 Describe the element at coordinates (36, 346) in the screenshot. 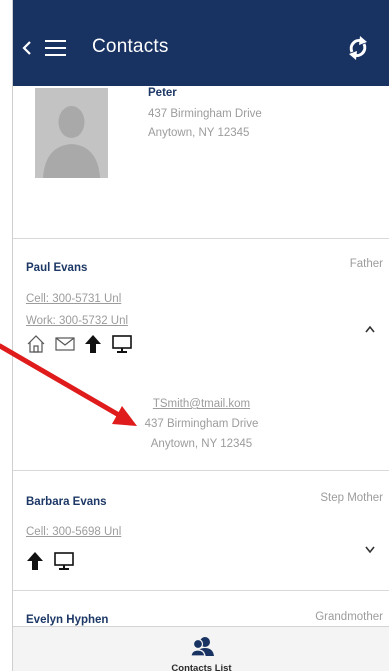

I see `home-icon` at that location.